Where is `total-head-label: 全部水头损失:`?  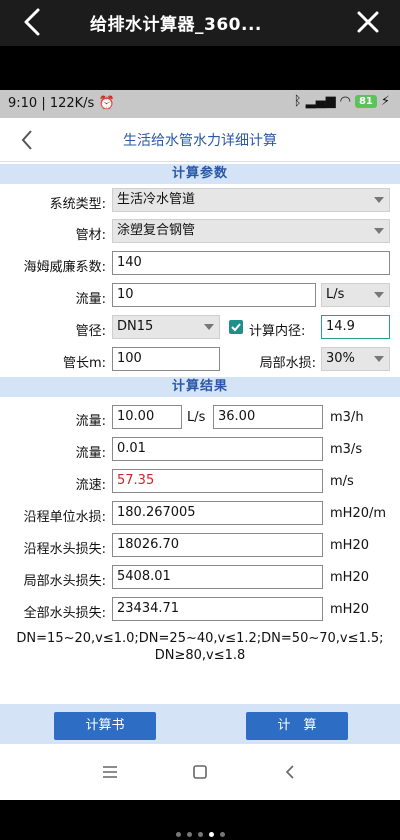
total-head-label: 全部水头损失: is located at coordinates (64, 613).